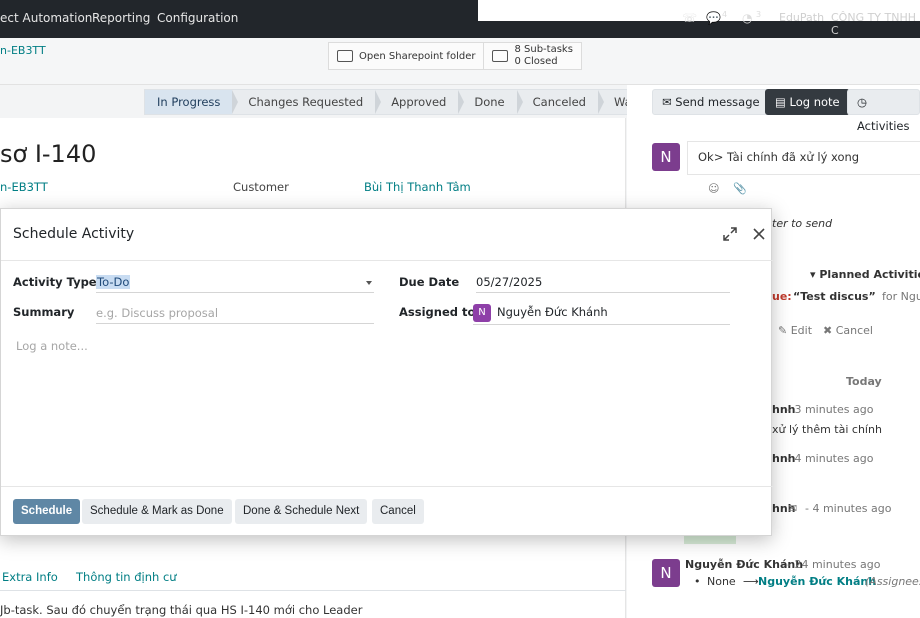 The image size is (920, 618). I want to click on assignee-name: Nguyễn Đức Khánh, so click(552, 312).